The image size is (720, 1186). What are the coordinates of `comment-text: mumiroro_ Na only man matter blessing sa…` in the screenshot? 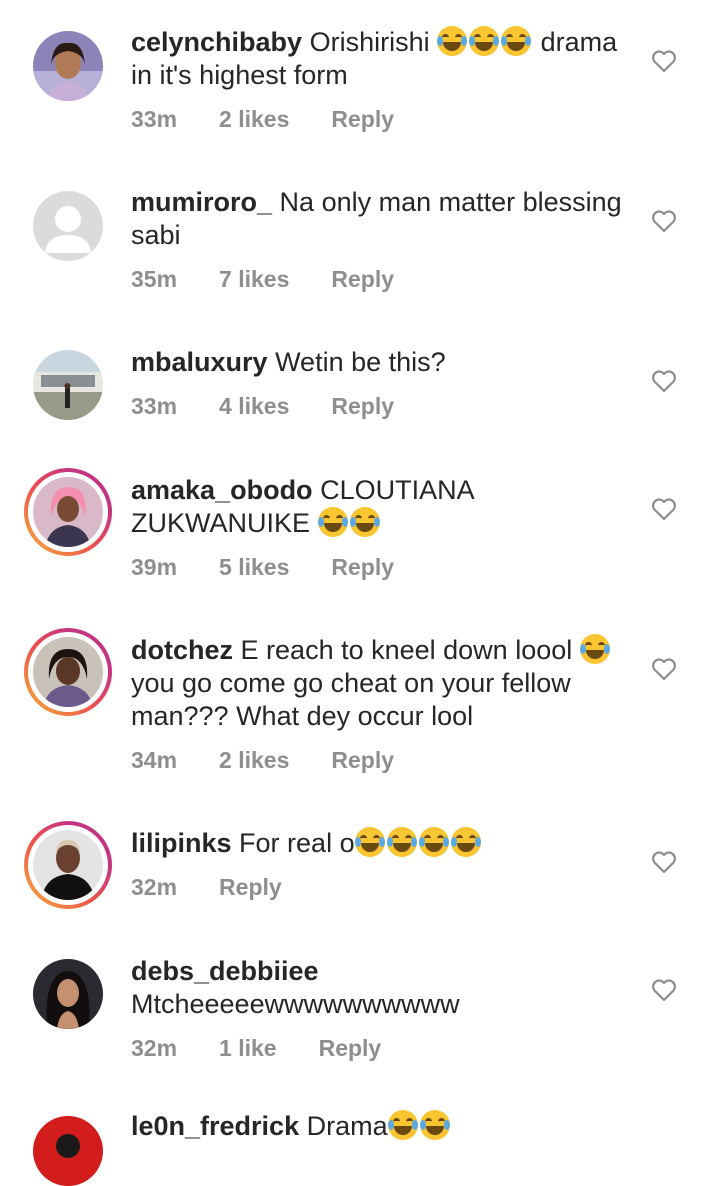 It's located at (386, 219).